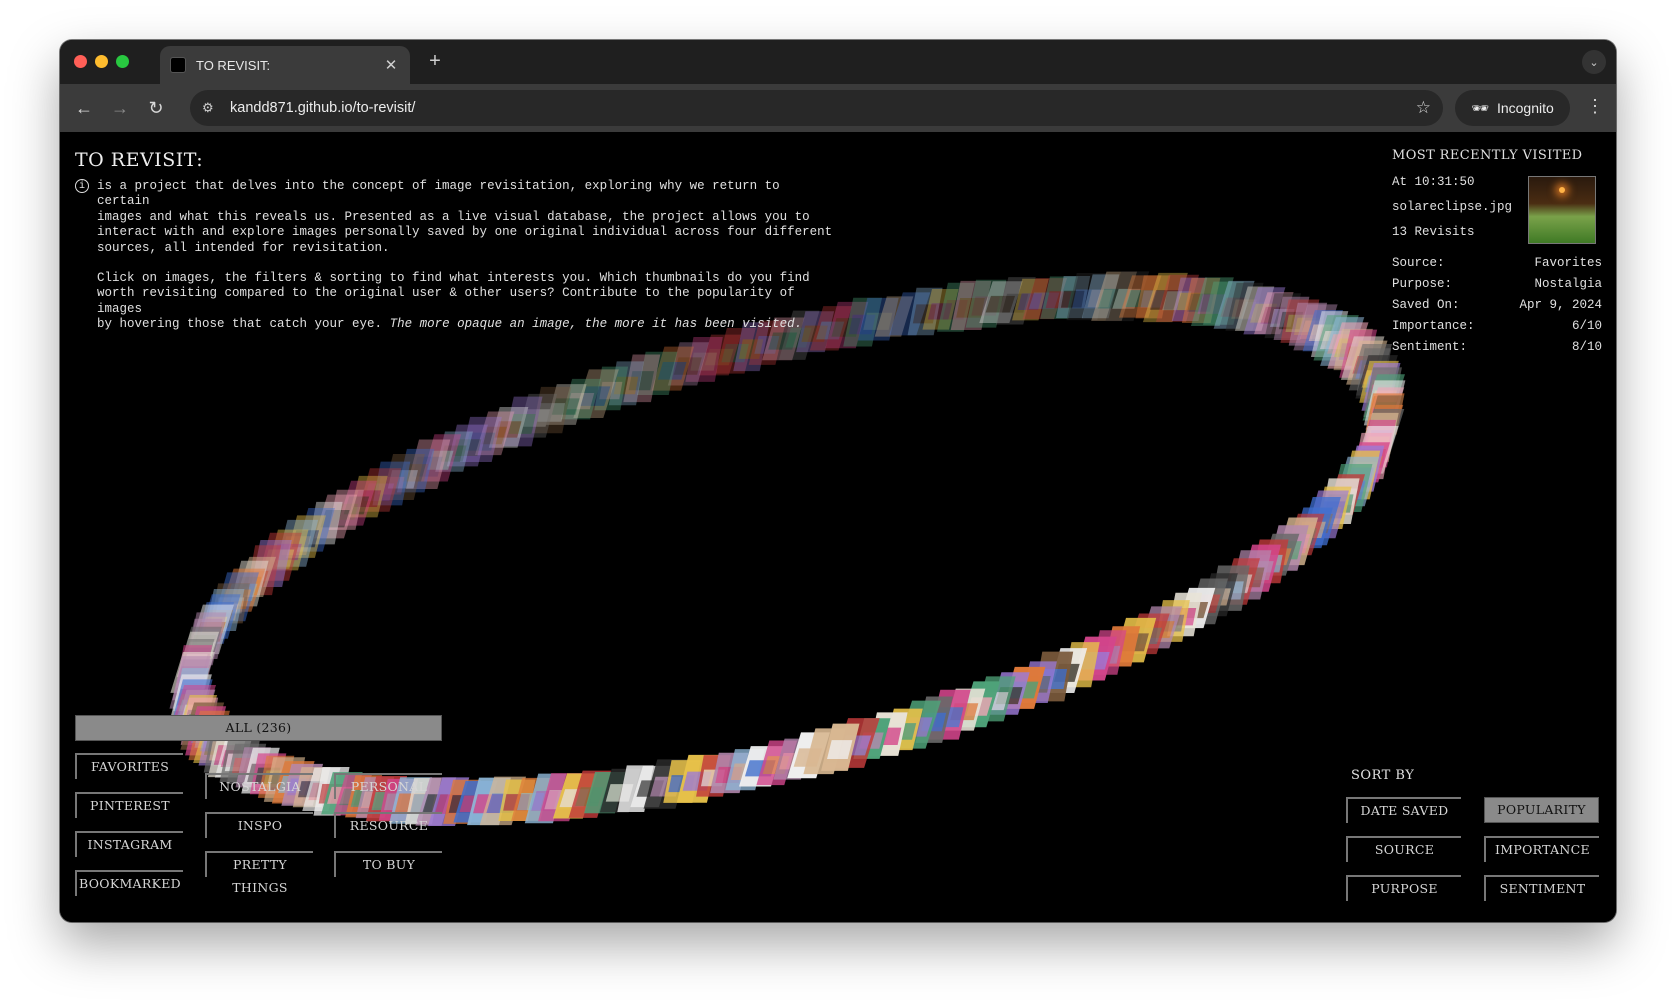  What do you see at coordinates (233, 65) in the screenshot?
I see `tab-title: TO REVISIT:` at bounding box center [233, 65].